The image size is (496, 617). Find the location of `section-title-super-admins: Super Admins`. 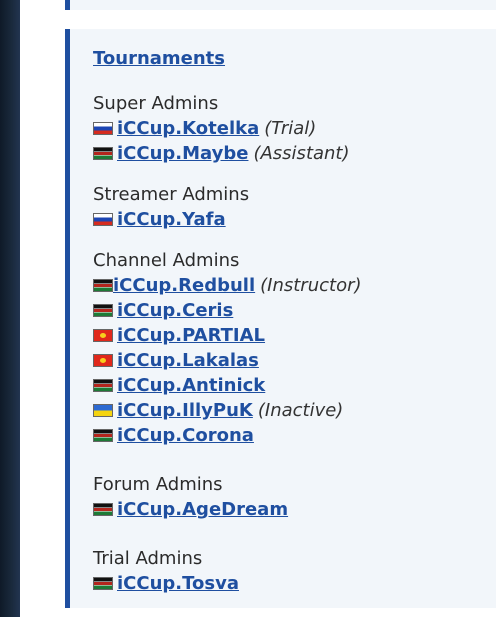

section-title-super-admins: Super Admins is located at coordinates (156, 103).